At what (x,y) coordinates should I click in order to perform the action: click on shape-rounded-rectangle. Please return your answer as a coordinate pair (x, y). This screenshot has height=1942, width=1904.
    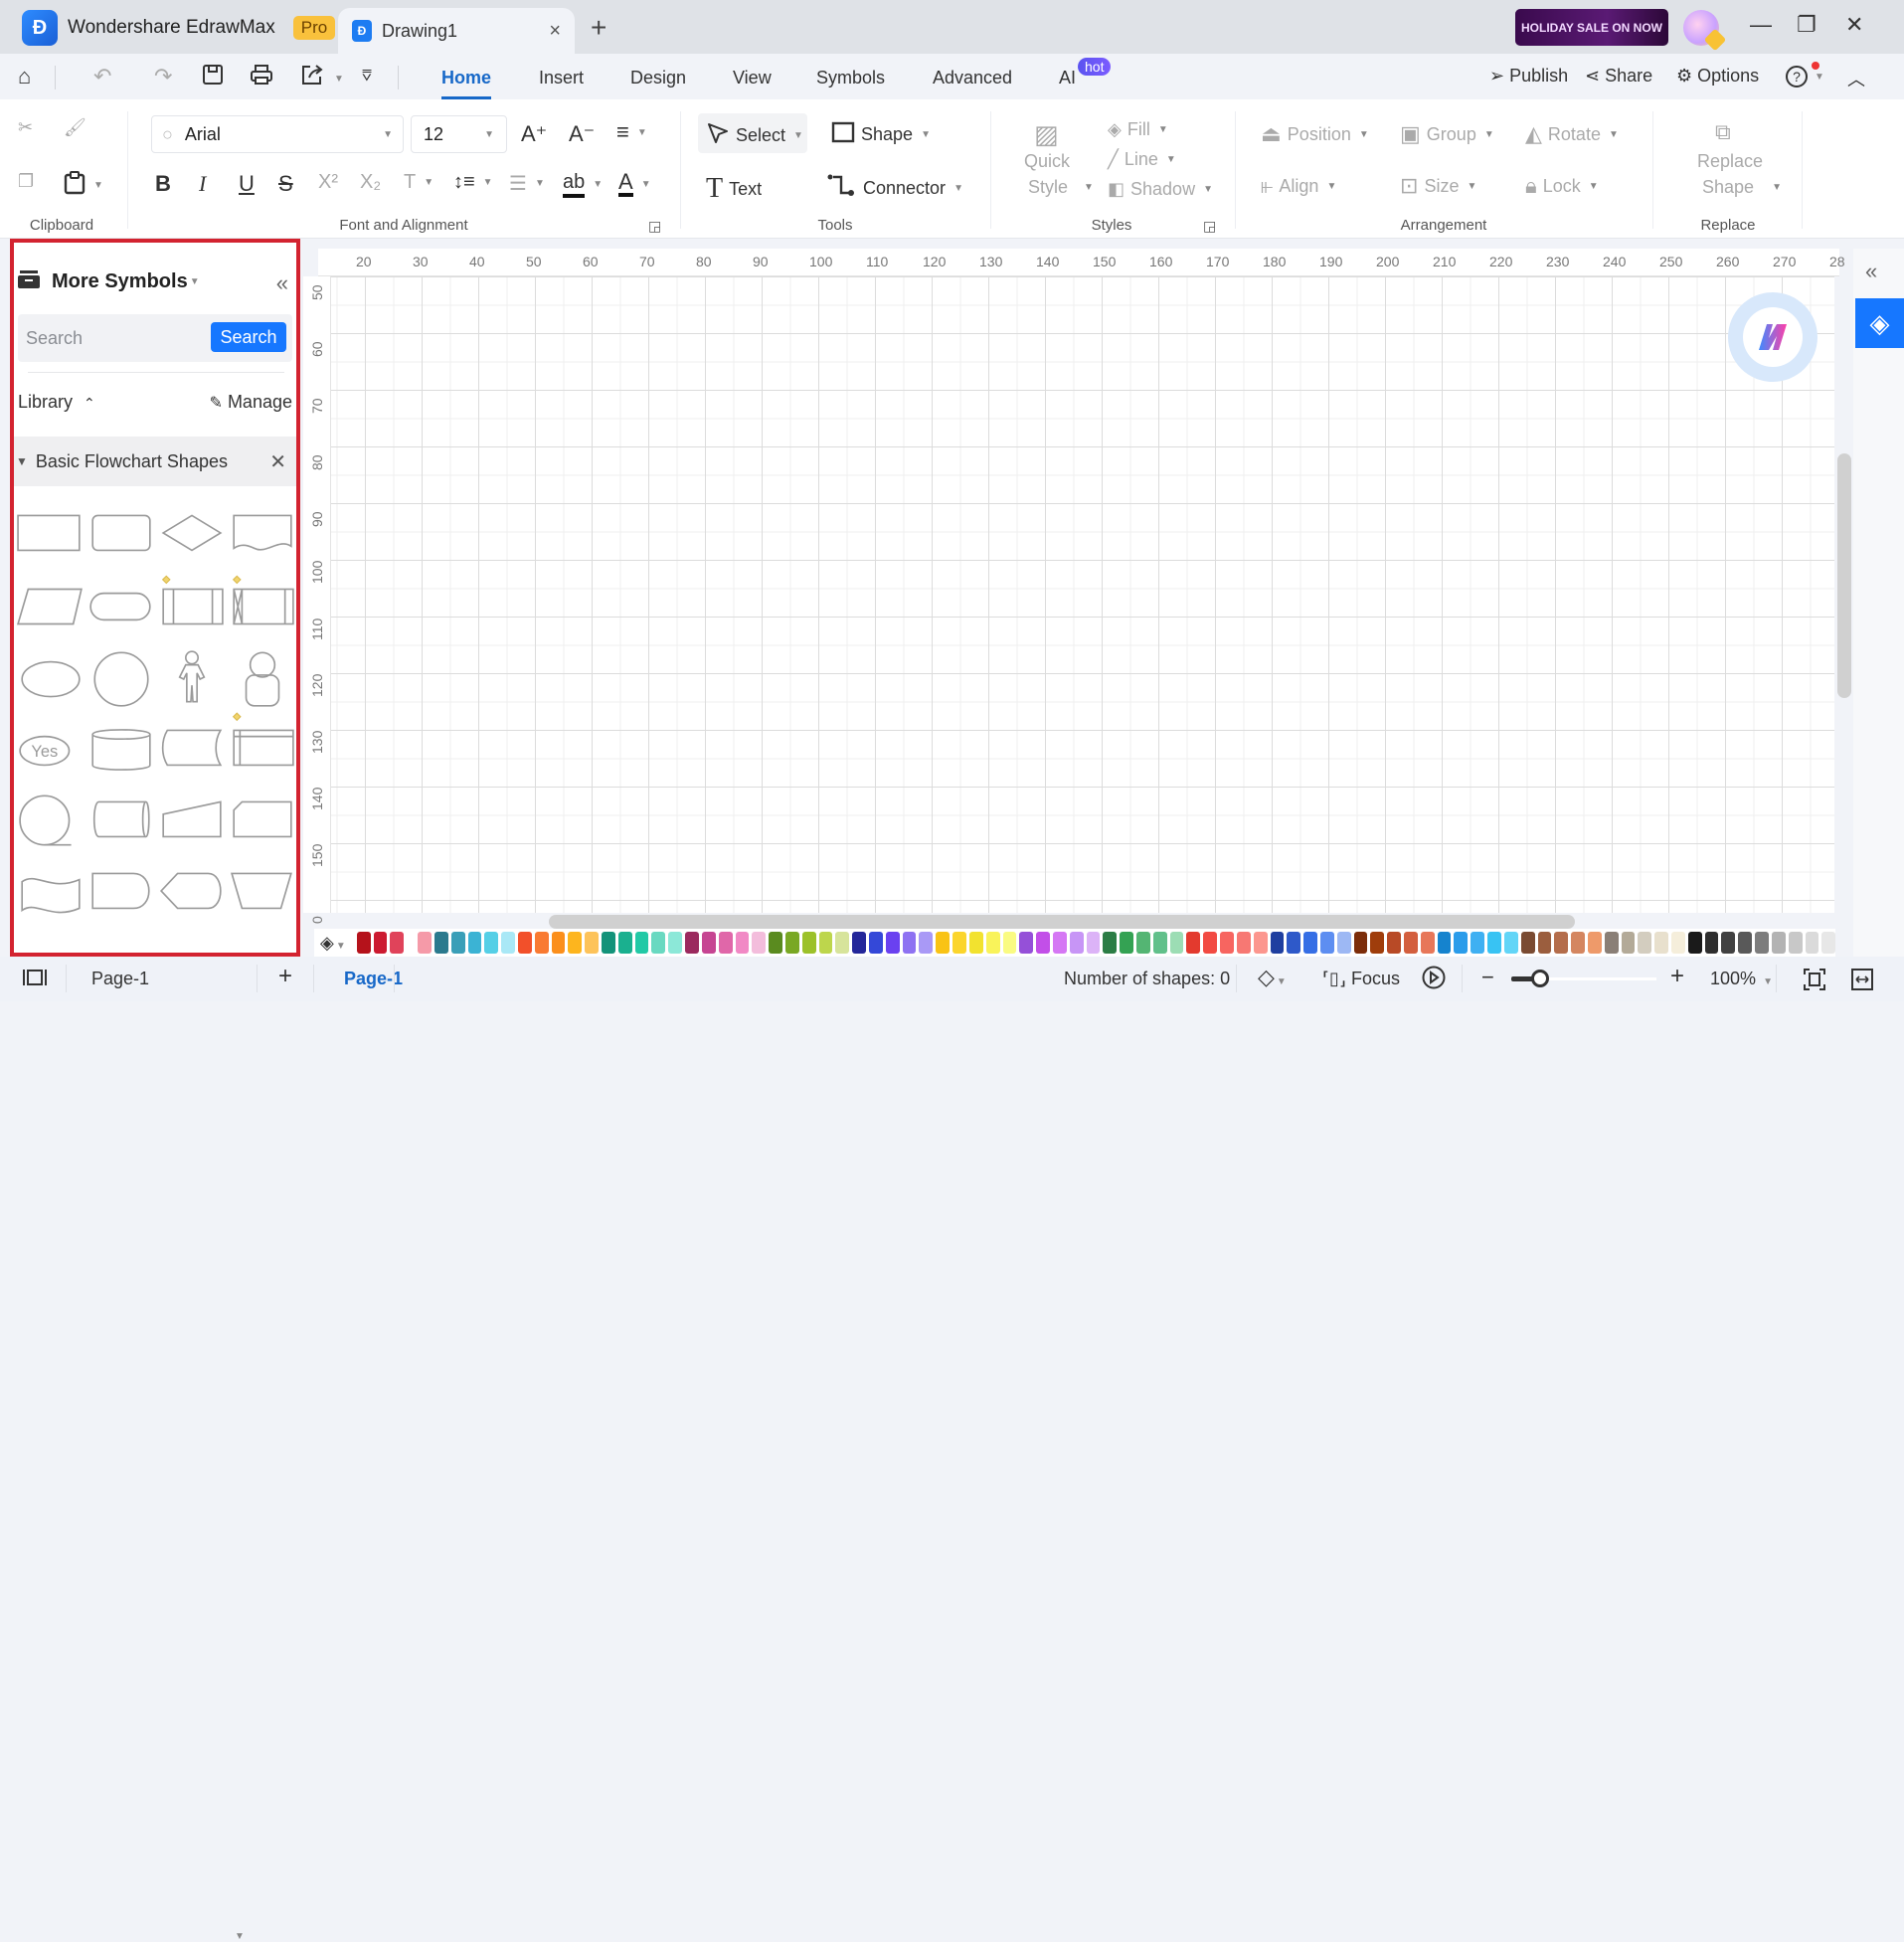
    Looking at the image, I should click on (121, 535).